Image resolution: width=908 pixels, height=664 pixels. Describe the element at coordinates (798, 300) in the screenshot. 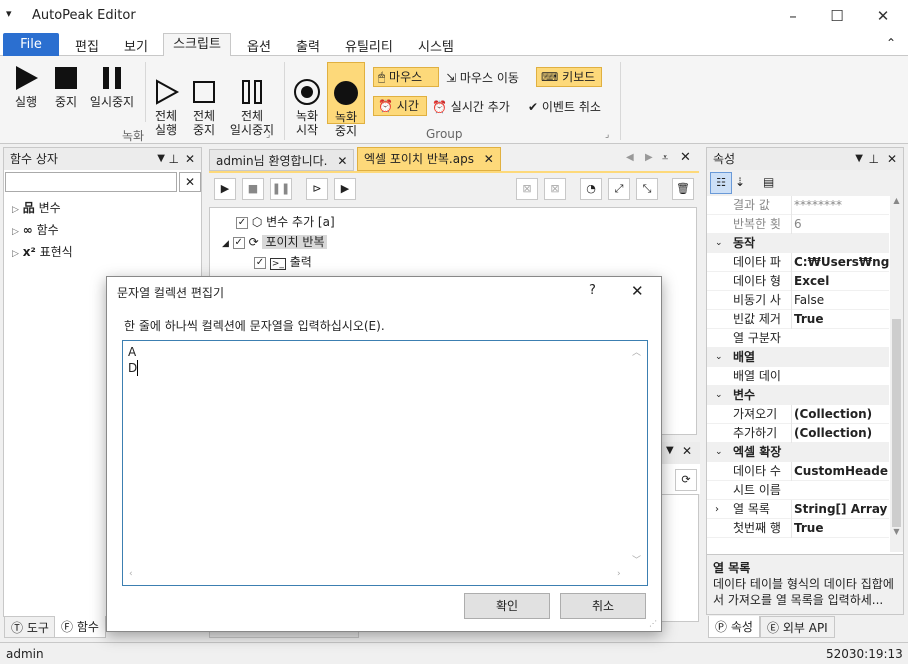

I see `property-row: 비동기 사 False` at that location.